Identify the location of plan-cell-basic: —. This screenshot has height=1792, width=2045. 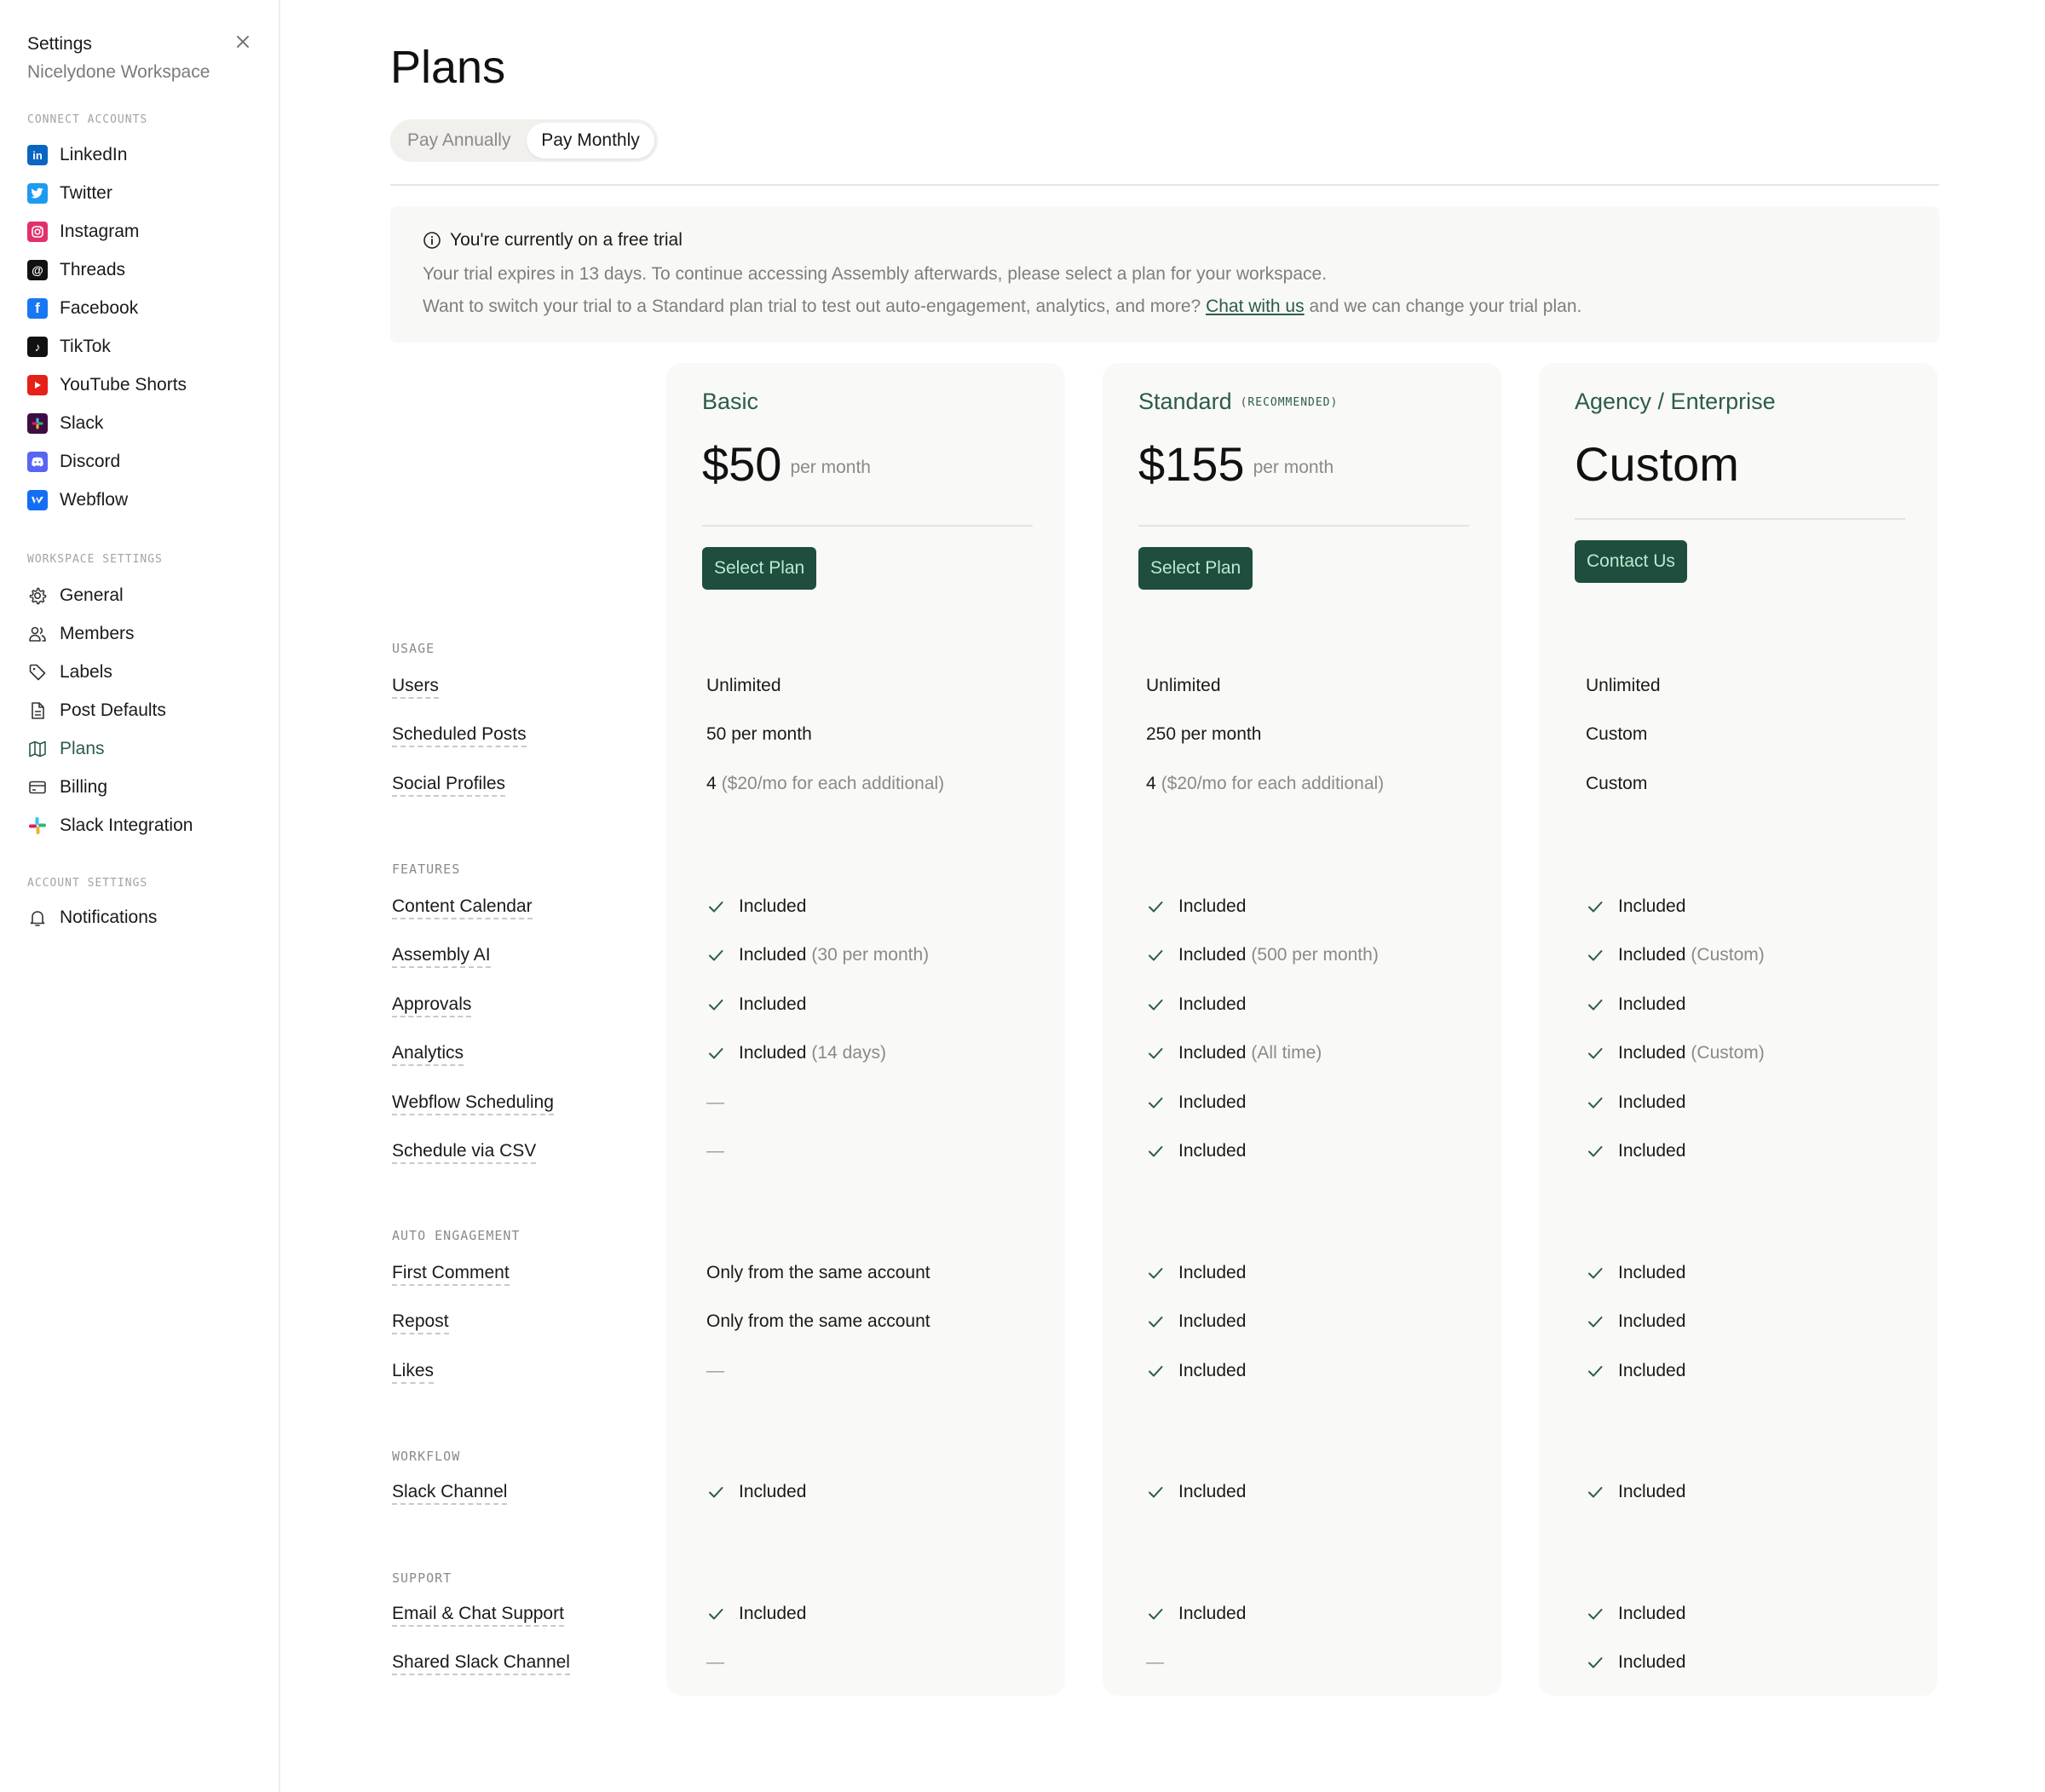
(715, 1662).